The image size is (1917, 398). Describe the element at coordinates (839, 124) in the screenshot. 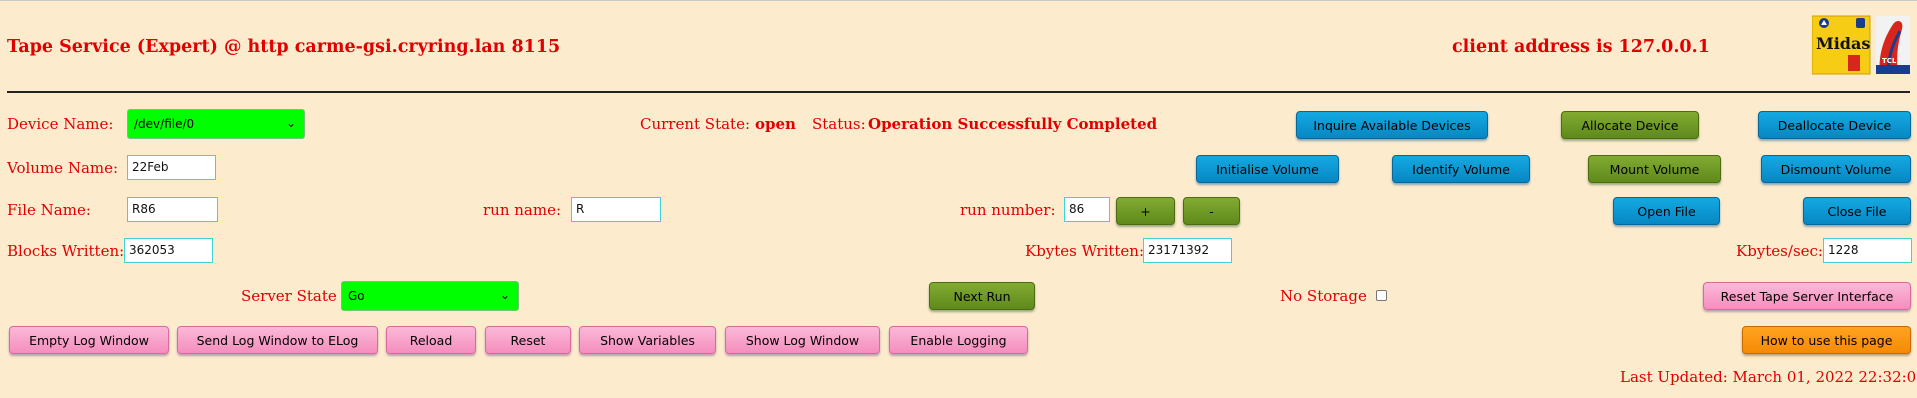

I see `status-label: Status:` at that location.